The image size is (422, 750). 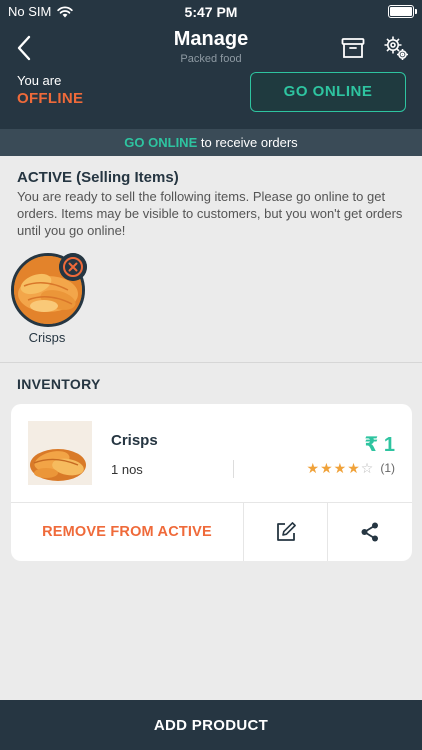 I want to click on star-empty-icon: ☆, so click(x=367, y=468).